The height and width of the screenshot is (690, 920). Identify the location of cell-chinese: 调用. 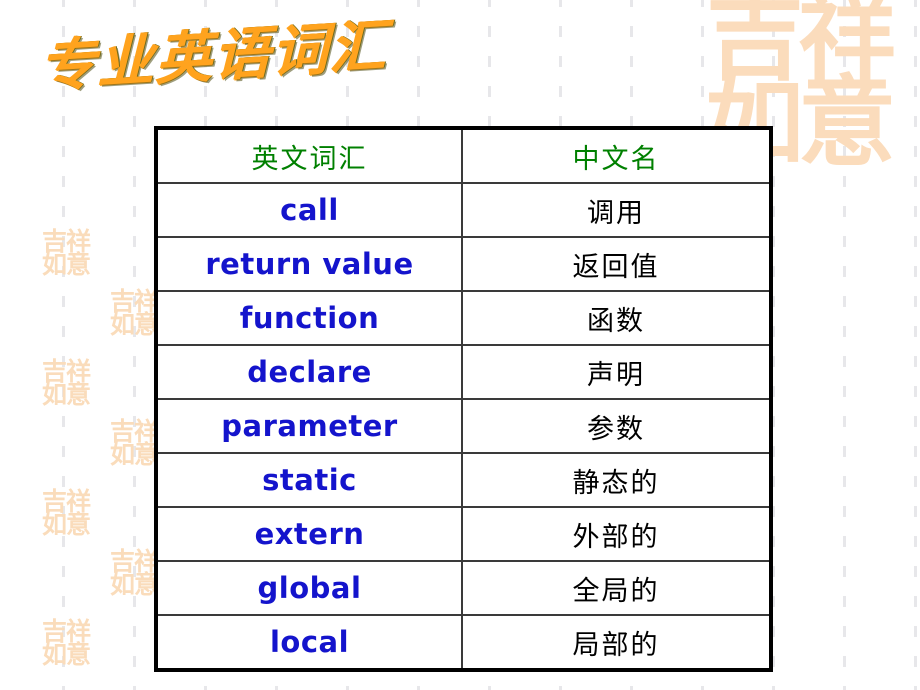
(616, 210).